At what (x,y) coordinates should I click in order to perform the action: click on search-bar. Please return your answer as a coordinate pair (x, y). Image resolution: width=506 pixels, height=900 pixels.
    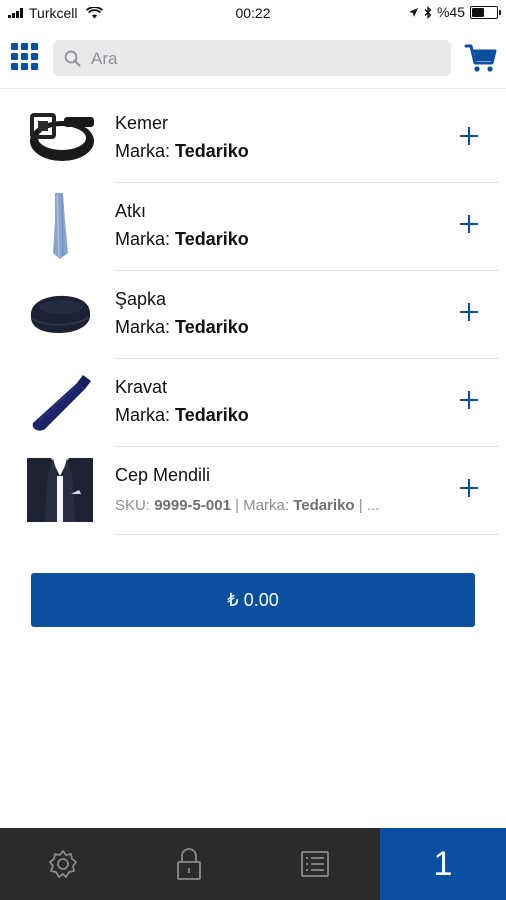
    Looking at the image, I should click on (252, 59).